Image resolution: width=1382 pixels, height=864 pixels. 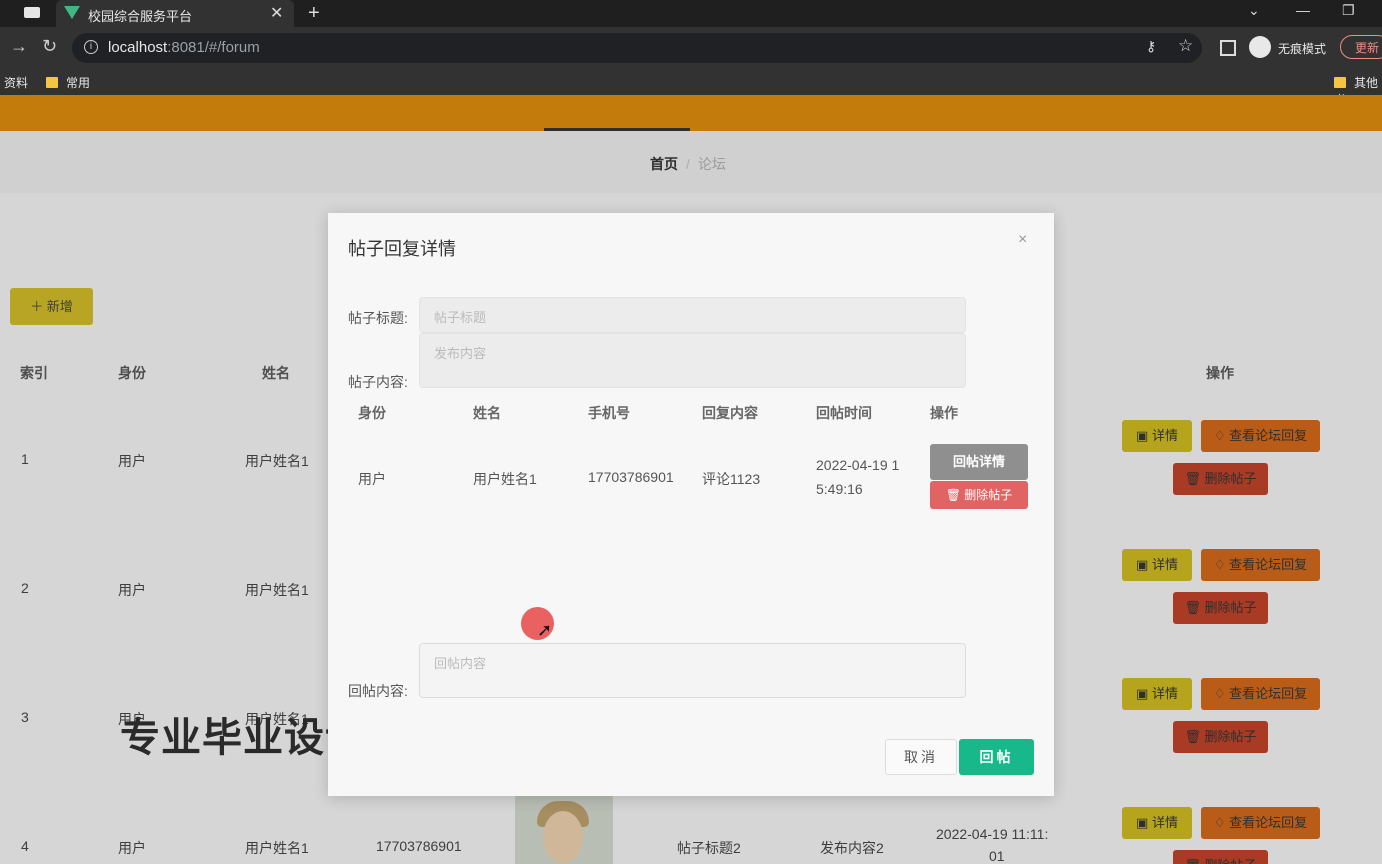 I want to click on bookmark-item: 资料, so click(x=16, y=82).